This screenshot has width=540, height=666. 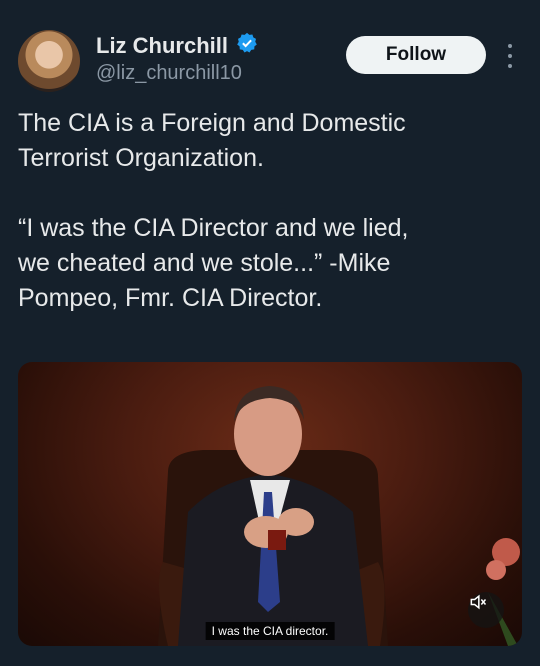 I want to click on display-name: Liz Churchill, so click(x=162, y=46).